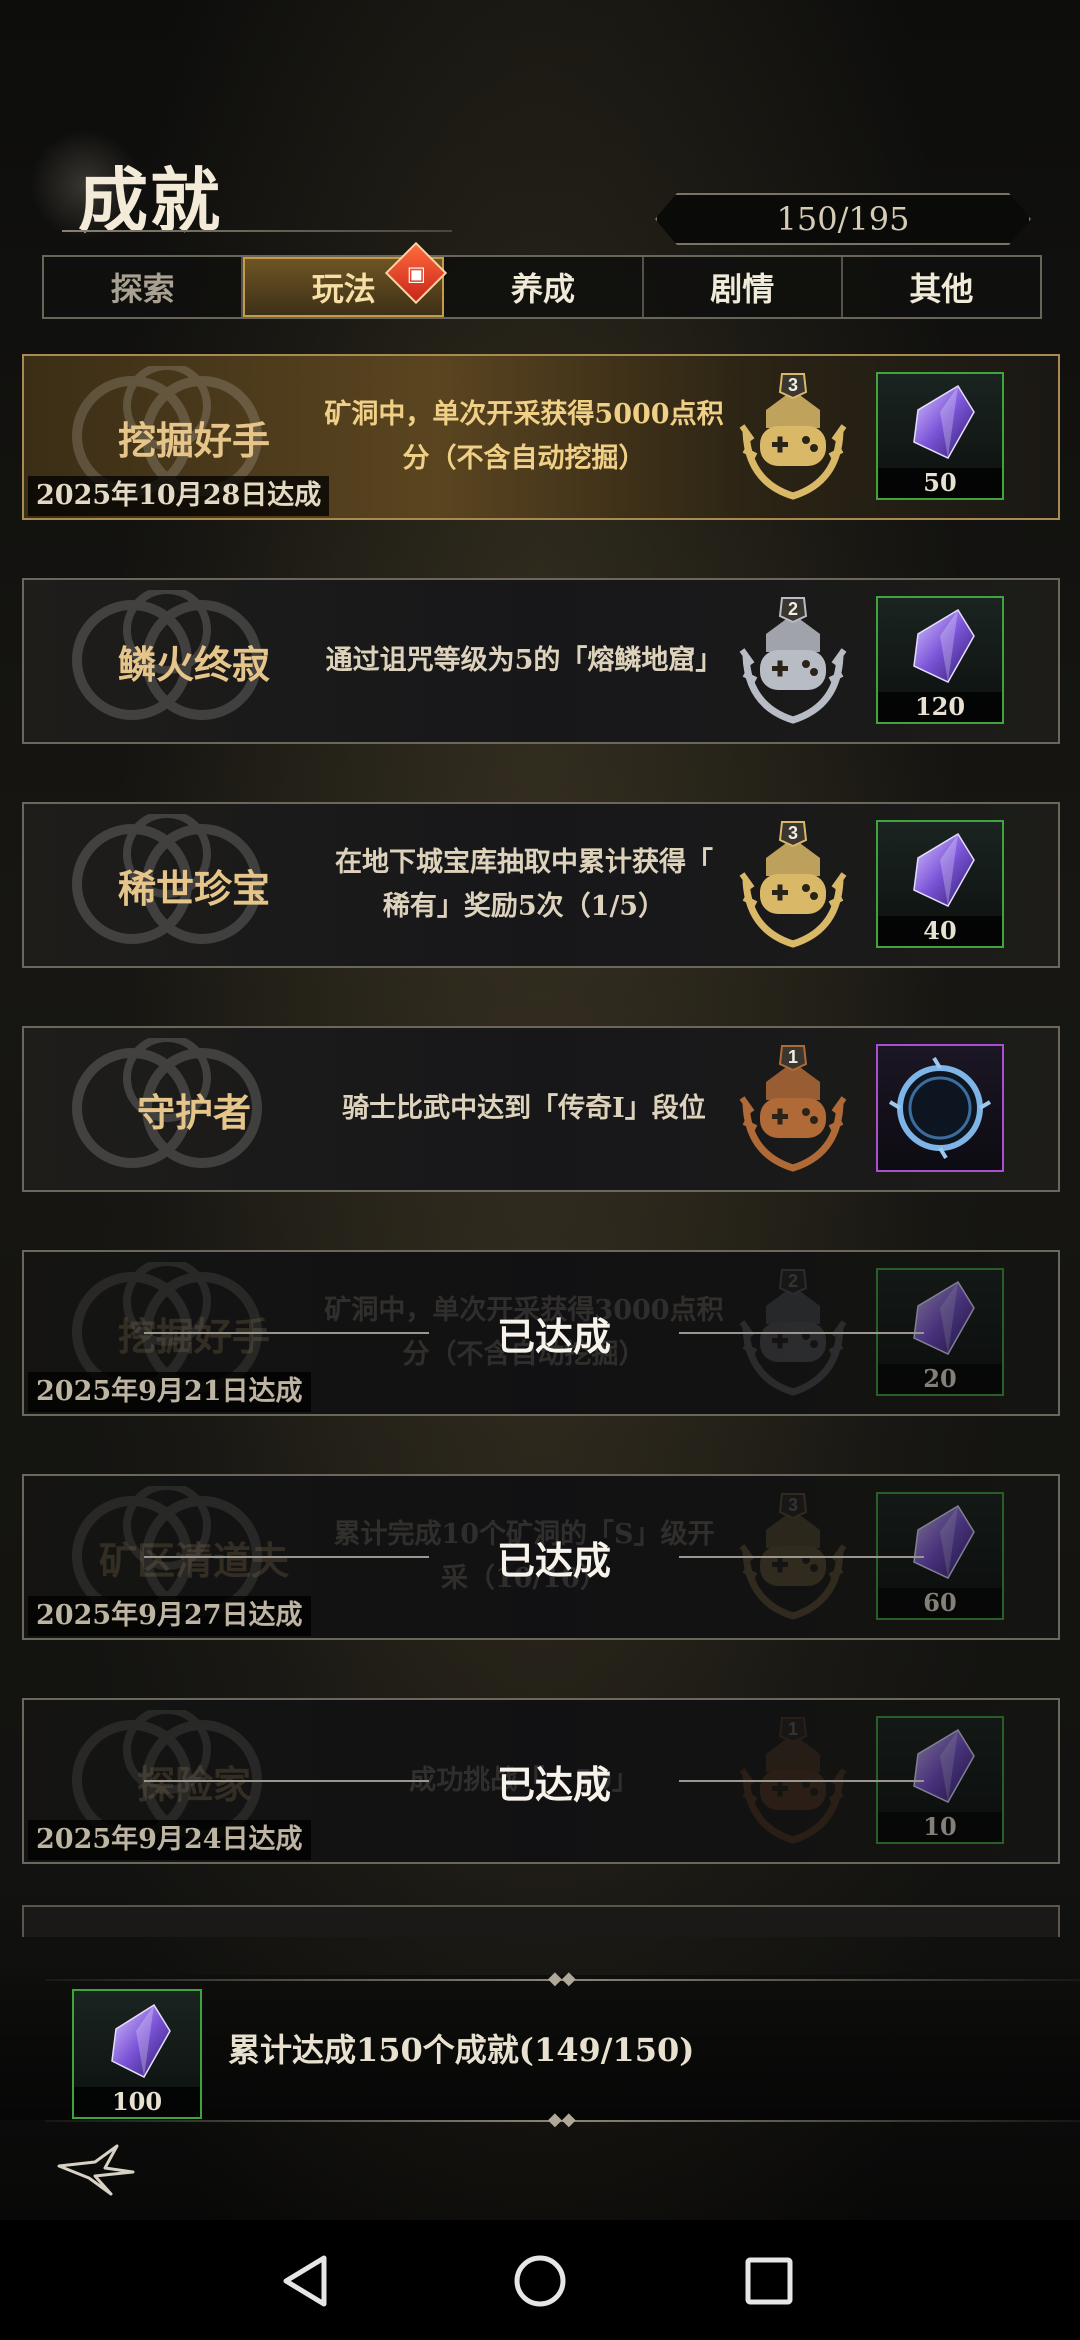 This screenshot has height=2340, width=1080. I want to click on tab-growth: 养成, so click(544, 287).